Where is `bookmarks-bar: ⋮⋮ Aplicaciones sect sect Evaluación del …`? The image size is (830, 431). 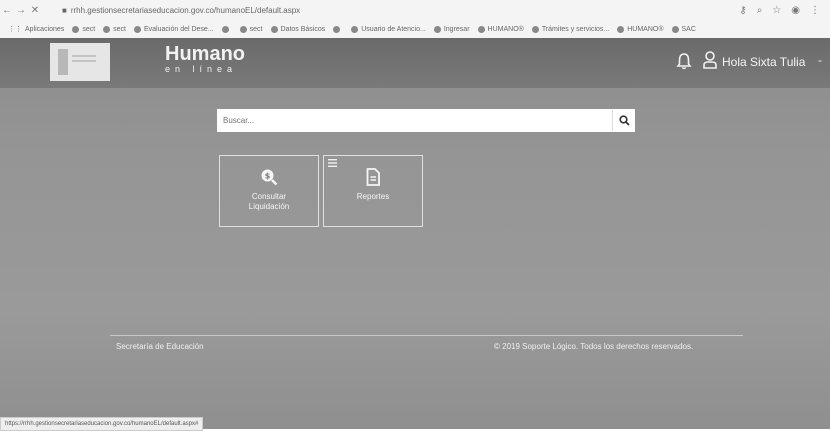
bookmarks-bar: ⋮⋮ Aplicaciones sect sect Evaluación del … is located at coordinates (415, 29).